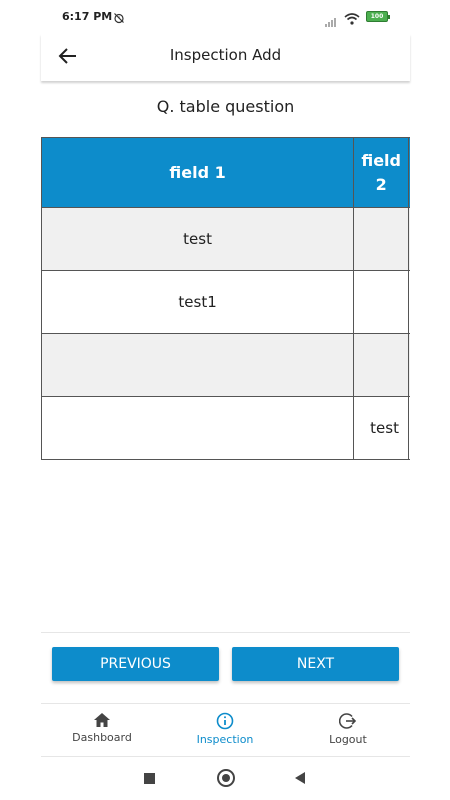 The height and width of the screenshot is (800, 450). I want to click on divider, so click(225, 632).